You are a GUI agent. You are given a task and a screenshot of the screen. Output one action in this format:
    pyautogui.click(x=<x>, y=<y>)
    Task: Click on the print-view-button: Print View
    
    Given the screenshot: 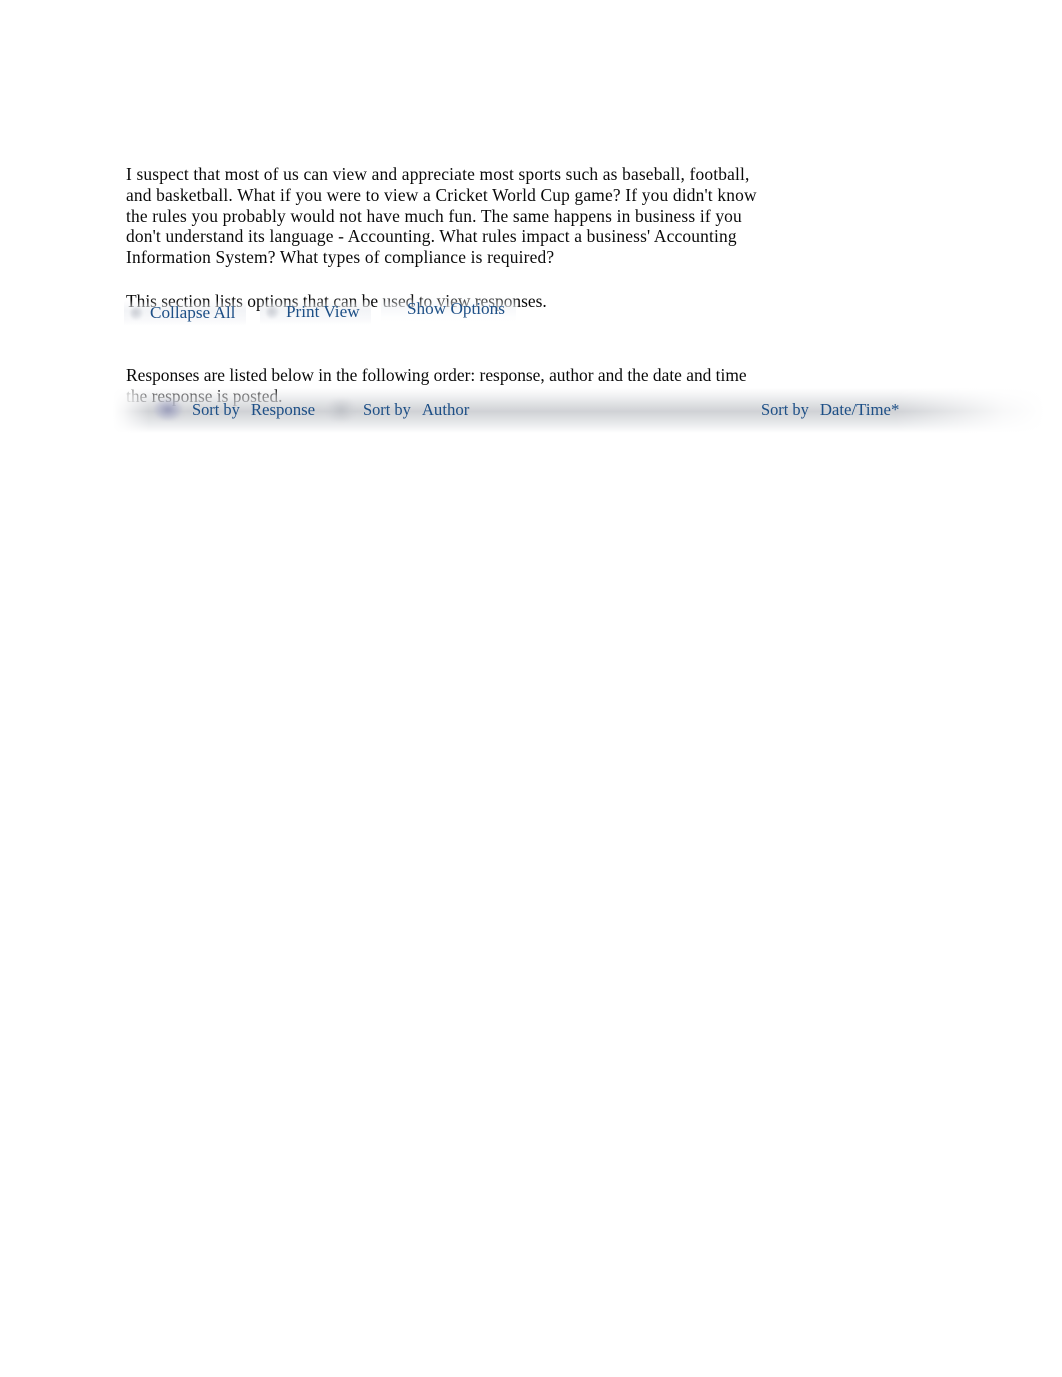 What is the action you would take?
    pyautogui.click(x=315, y=312)
    